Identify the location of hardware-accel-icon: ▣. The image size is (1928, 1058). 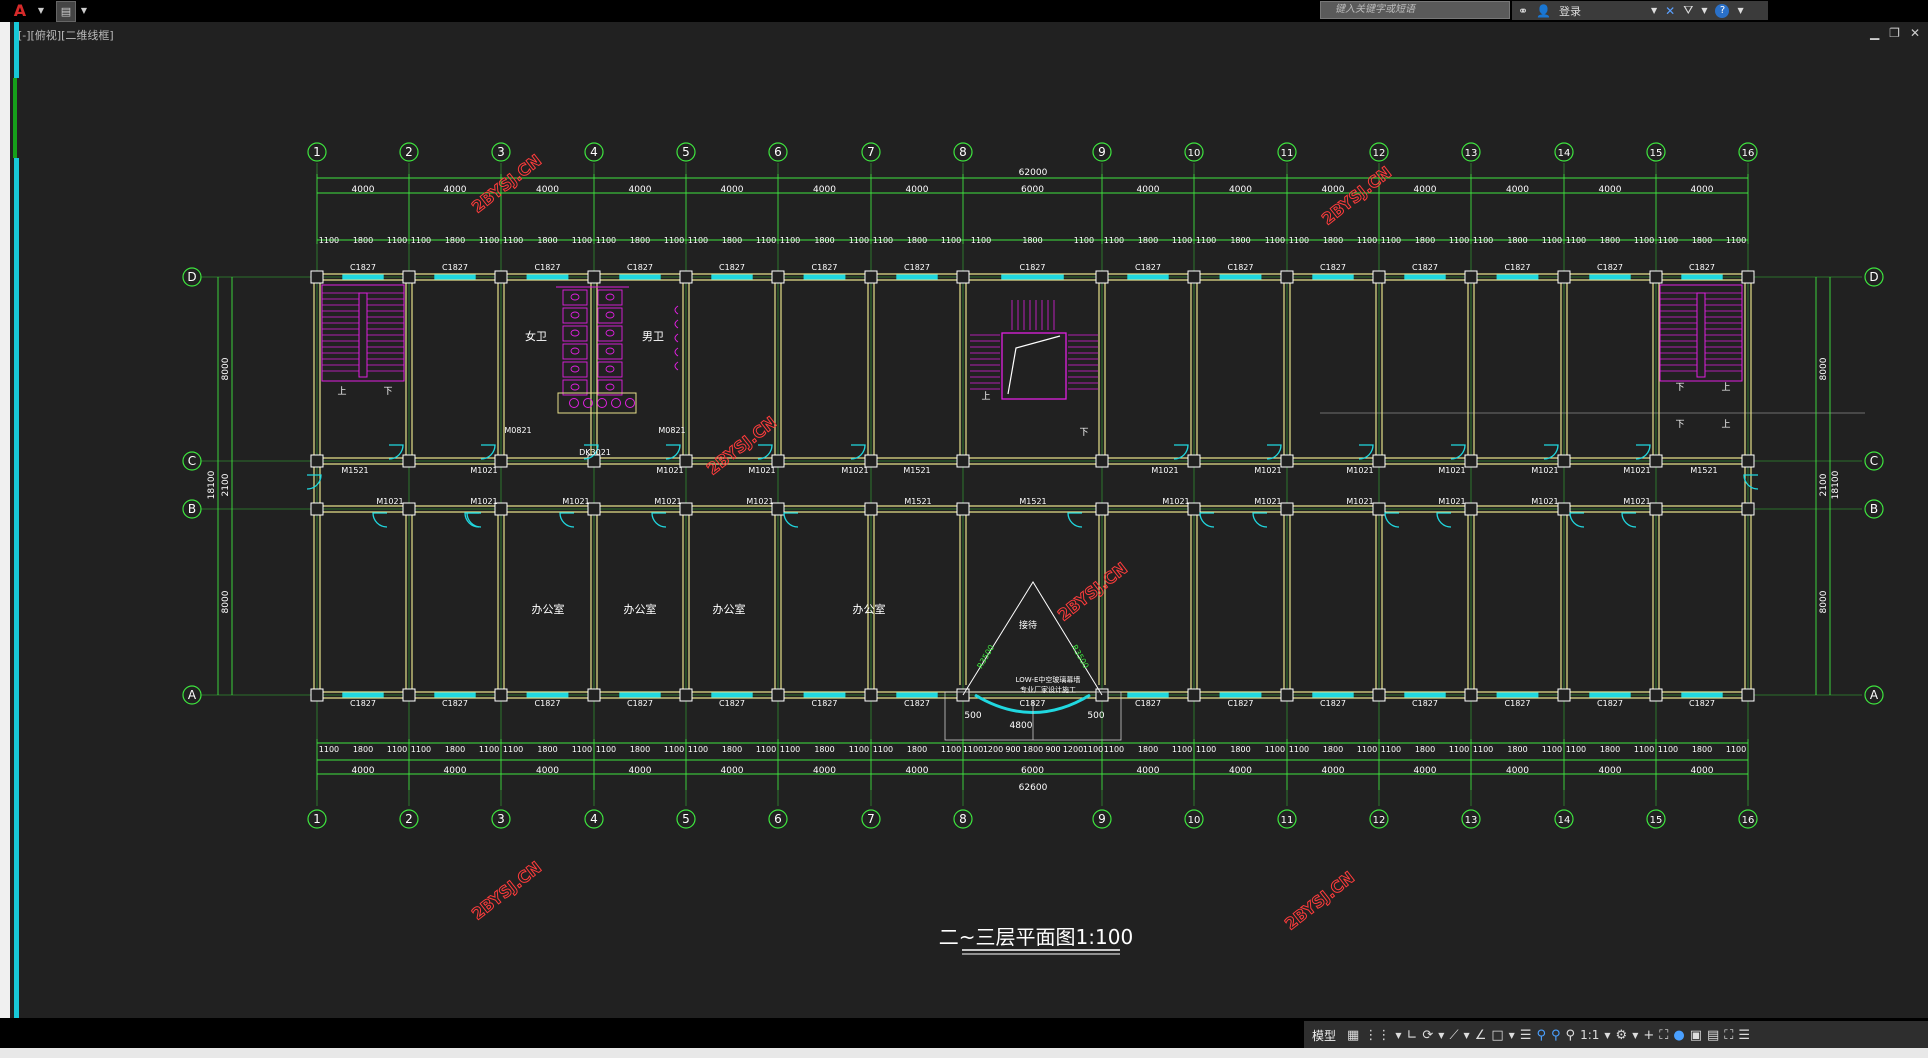
(1696, 1035).